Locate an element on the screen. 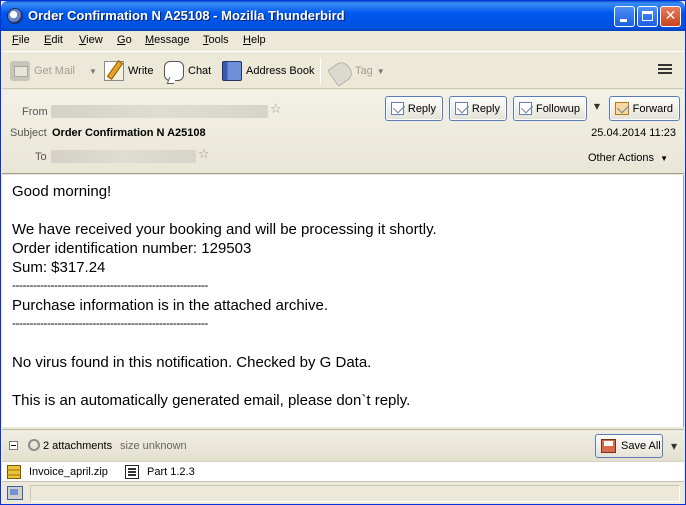 This screenshot has width=686, height=505. maximize-icon is located at coordinates (647, 16).